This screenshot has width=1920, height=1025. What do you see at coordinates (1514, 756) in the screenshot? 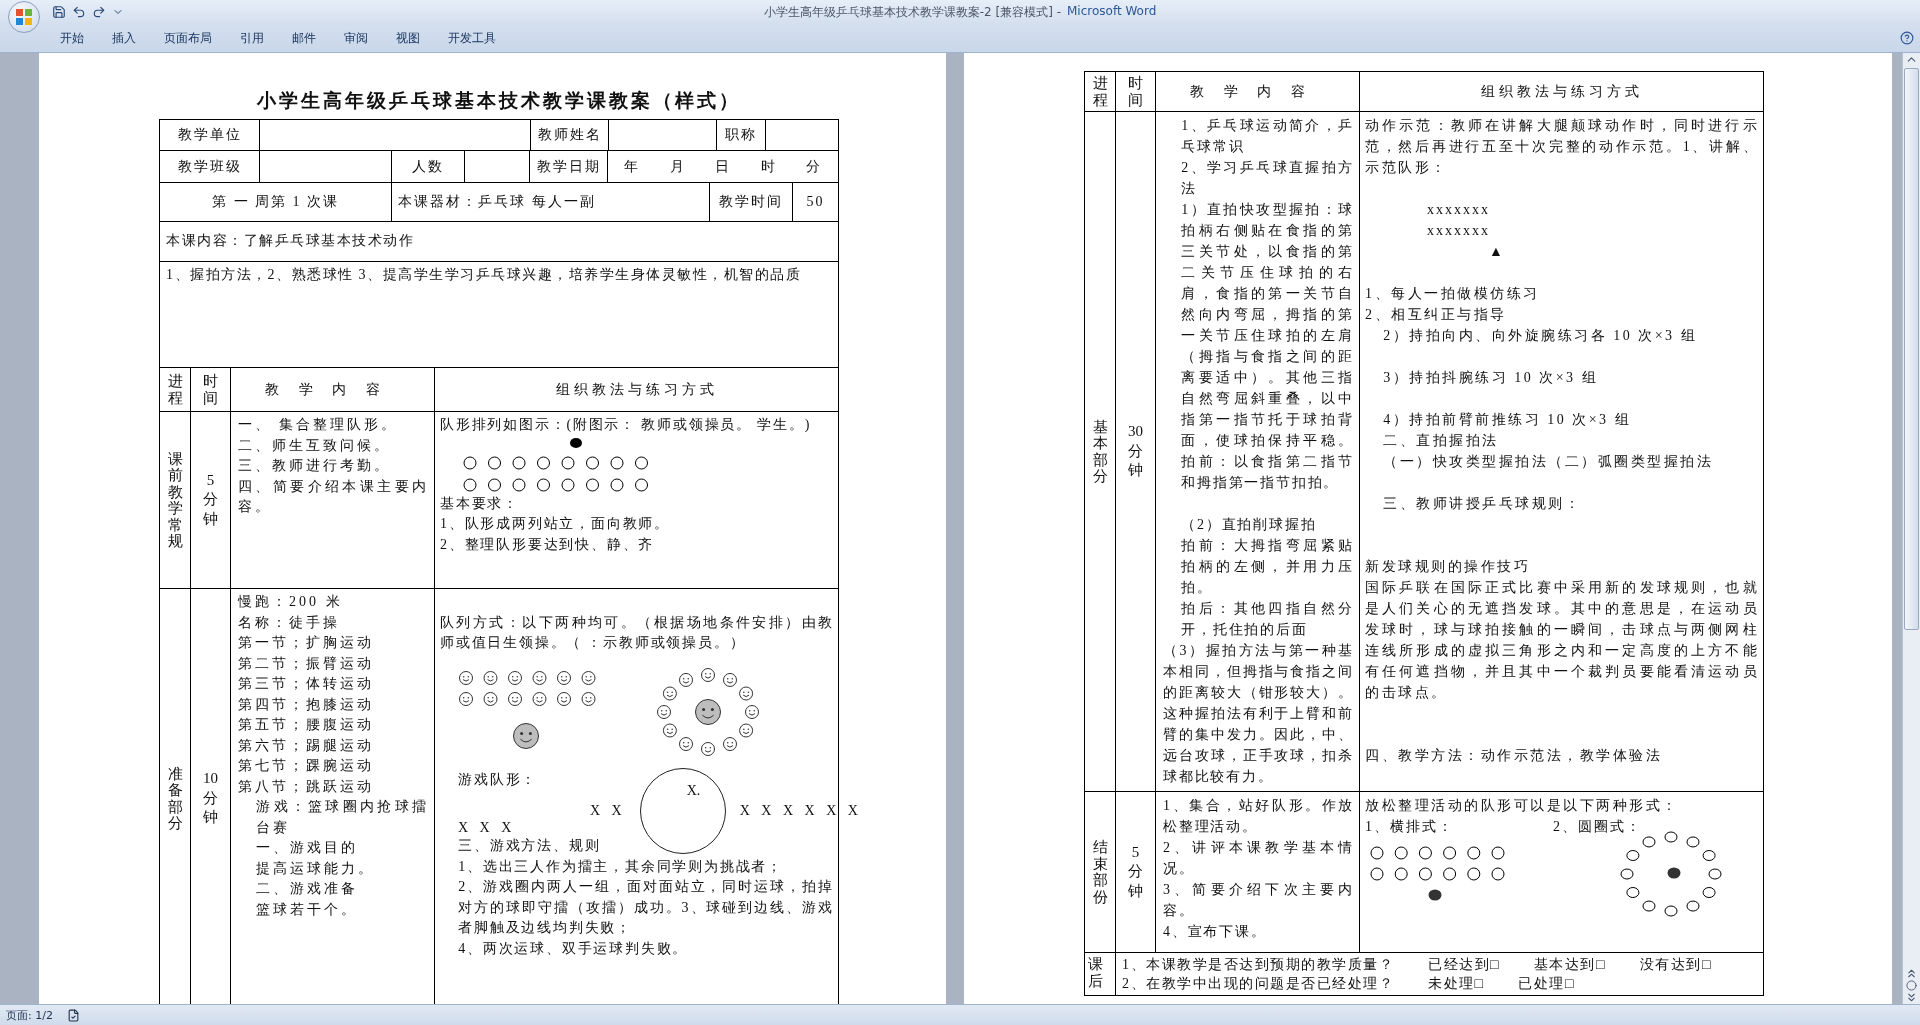
I see `cell-text: 四、教学方法：动作示范法，教学体验法` at bounding box center [1514, 756].